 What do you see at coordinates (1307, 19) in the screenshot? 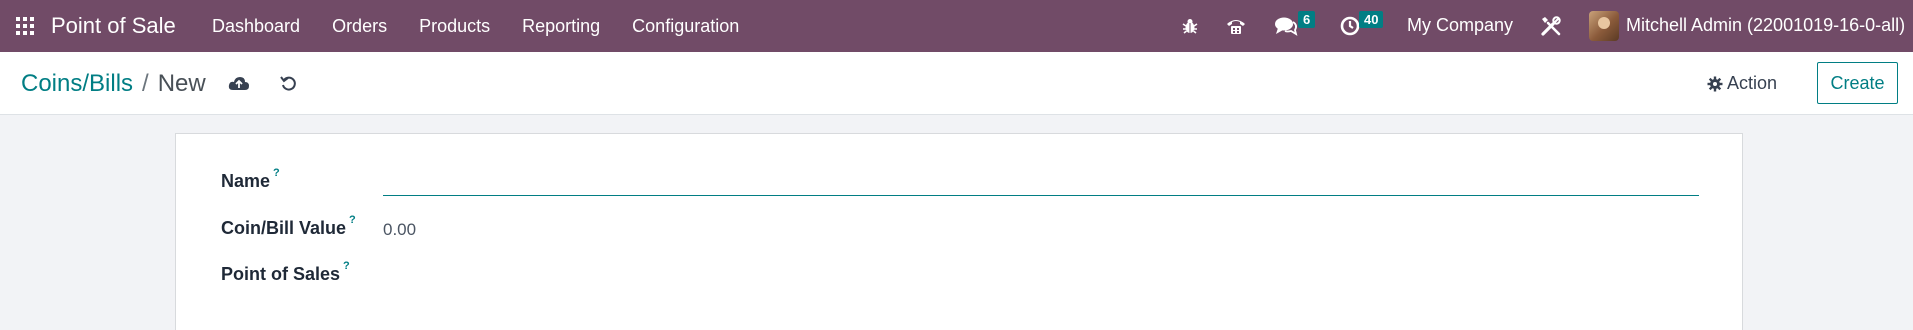
I see `messages-badge: 6` at bounding box center [1307, 19].